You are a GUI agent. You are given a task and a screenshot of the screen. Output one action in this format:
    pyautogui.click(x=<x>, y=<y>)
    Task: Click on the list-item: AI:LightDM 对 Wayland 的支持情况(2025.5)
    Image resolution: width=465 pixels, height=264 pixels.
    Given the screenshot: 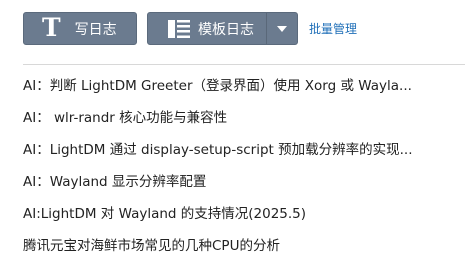 What is the action you would take?
    pyautogui.click(x=244, y=216)
    